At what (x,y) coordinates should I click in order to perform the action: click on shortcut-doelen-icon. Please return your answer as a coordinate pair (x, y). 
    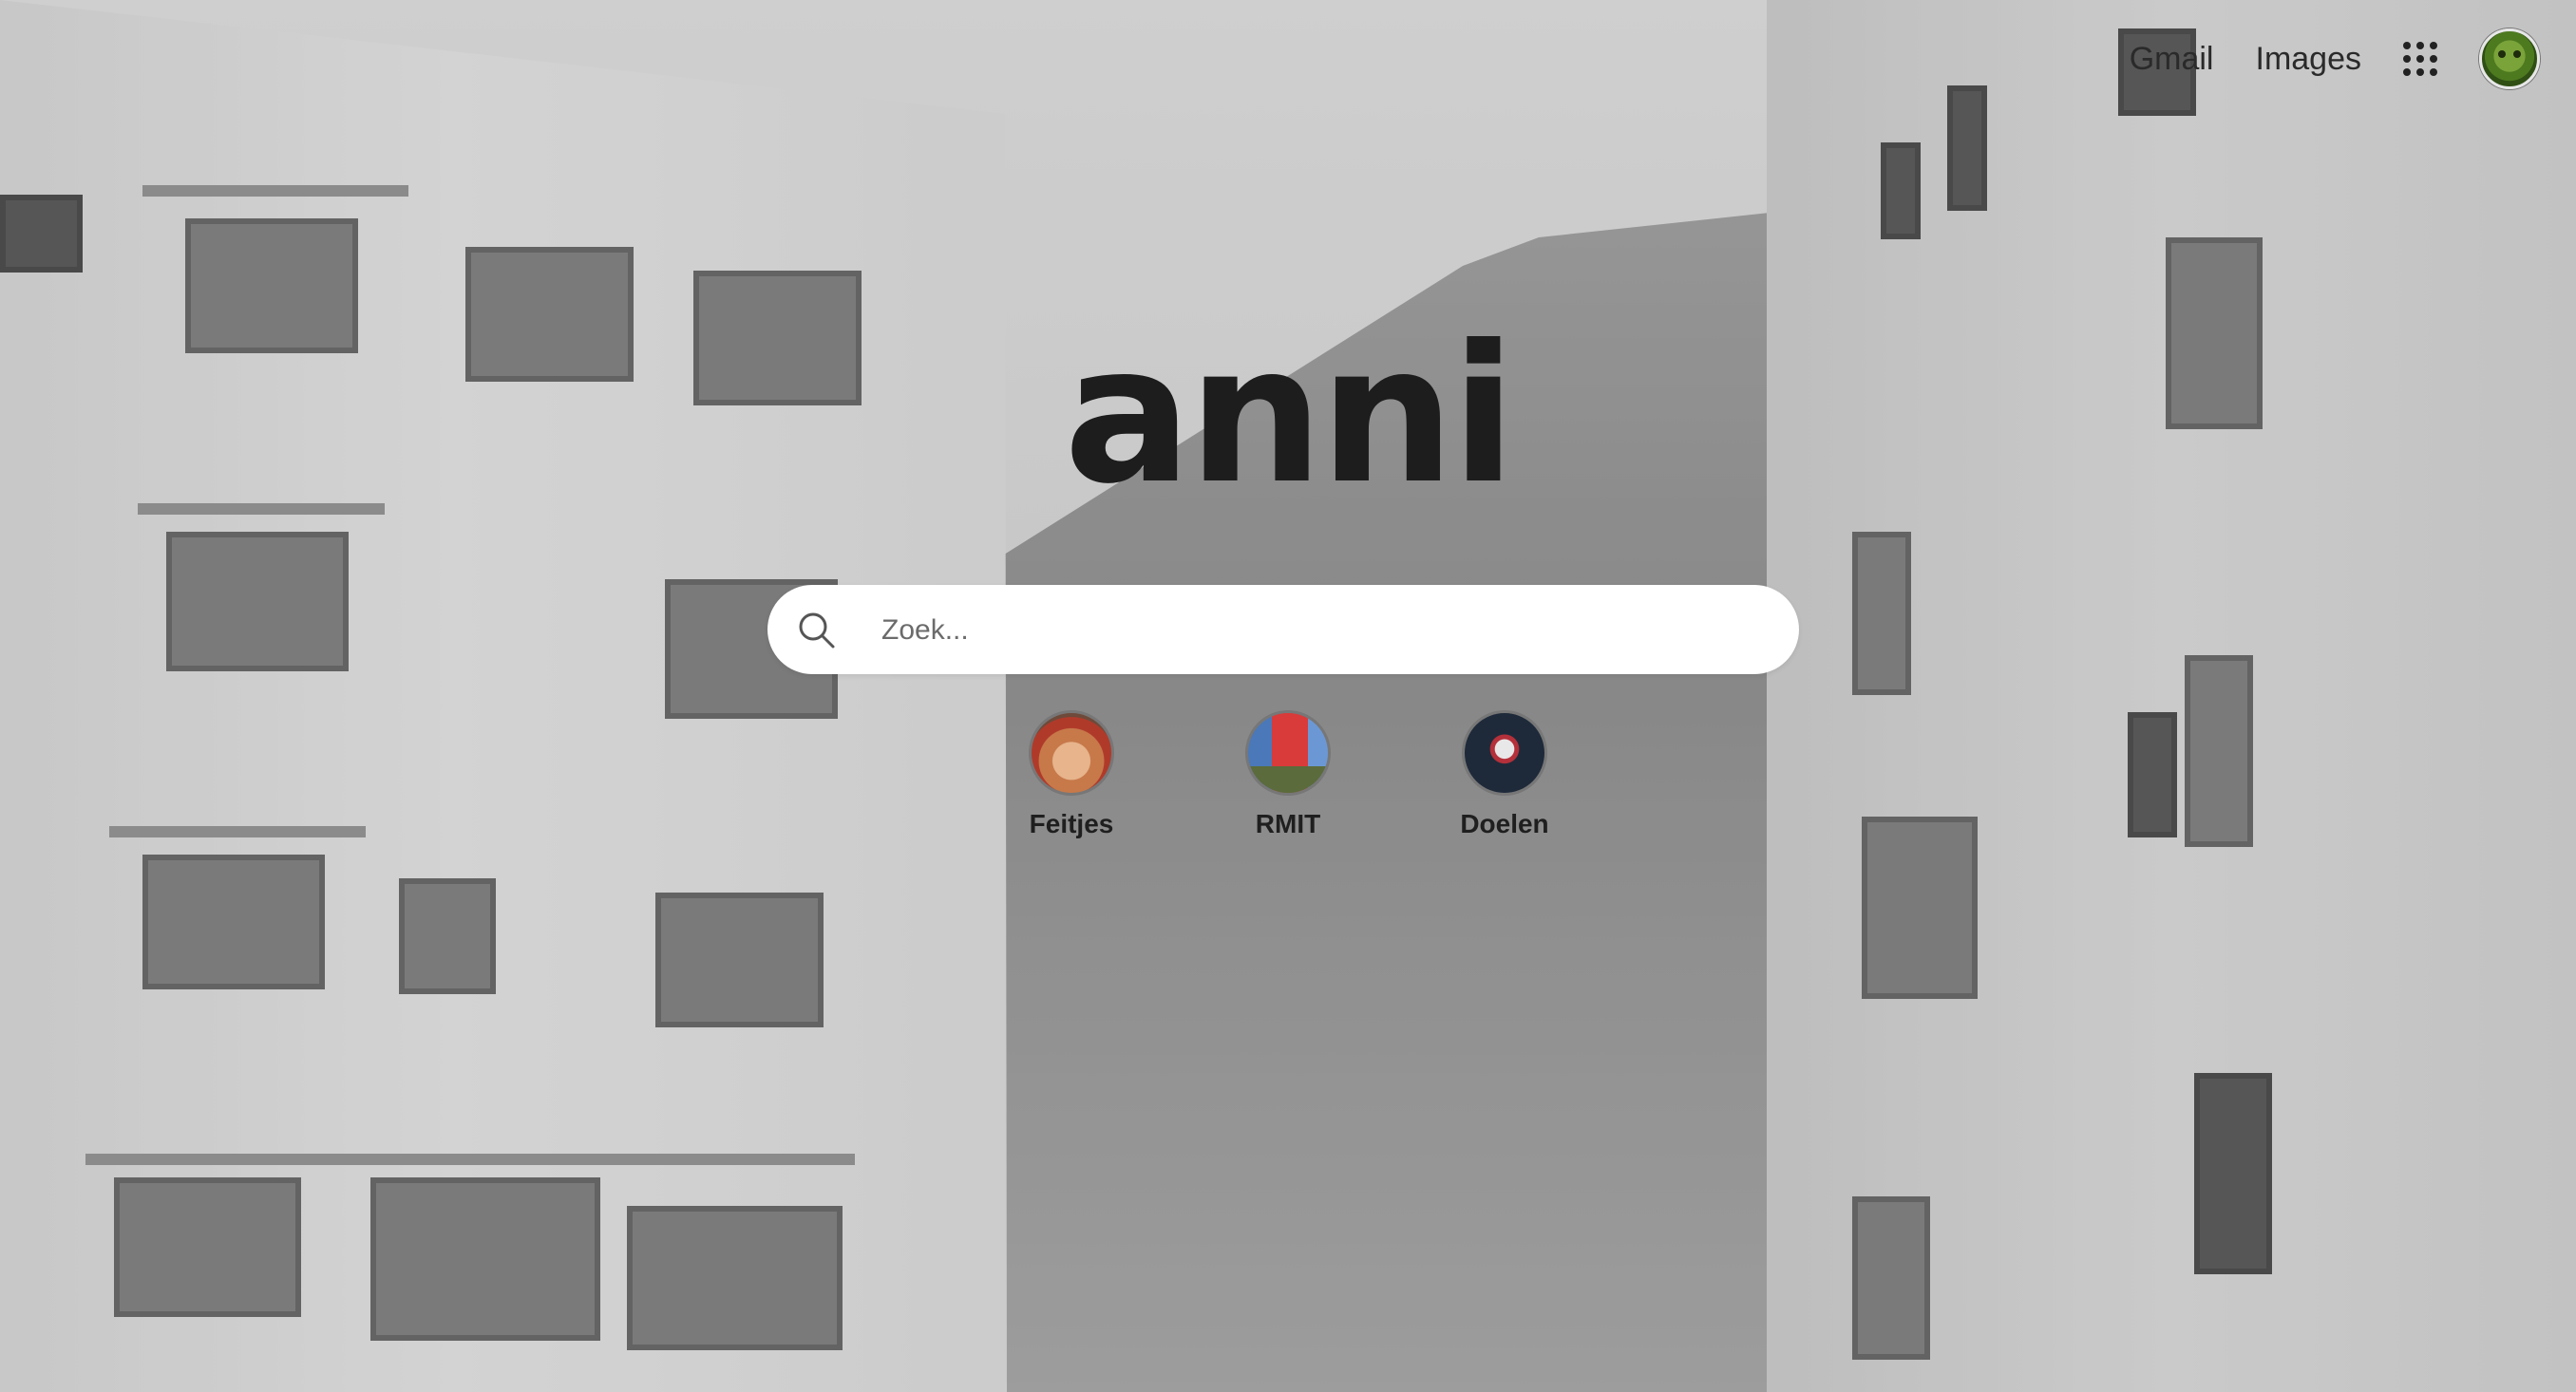
    Looking at the image, I should click on (1504, 753).